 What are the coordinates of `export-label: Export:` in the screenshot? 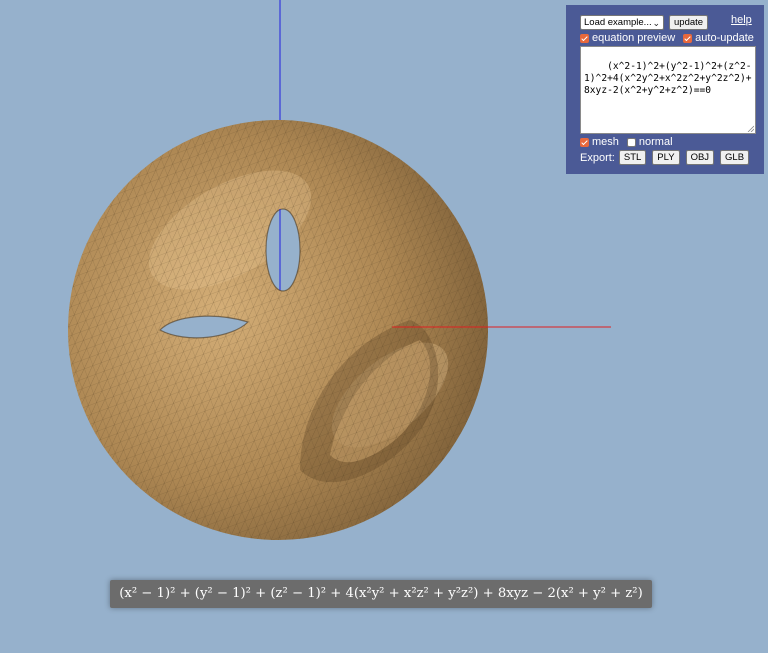 It's located at (597, 157).